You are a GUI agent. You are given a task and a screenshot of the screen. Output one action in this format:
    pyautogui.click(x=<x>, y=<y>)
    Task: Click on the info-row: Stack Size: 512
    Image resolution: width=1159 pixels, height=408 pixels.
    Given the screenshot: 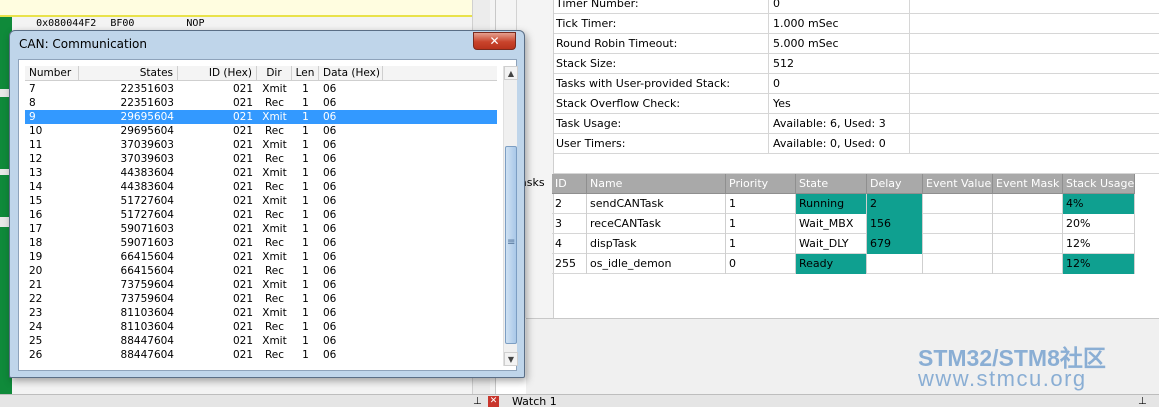 What is the action you would take?
    pyautogui.click(x=856, y=64)
    